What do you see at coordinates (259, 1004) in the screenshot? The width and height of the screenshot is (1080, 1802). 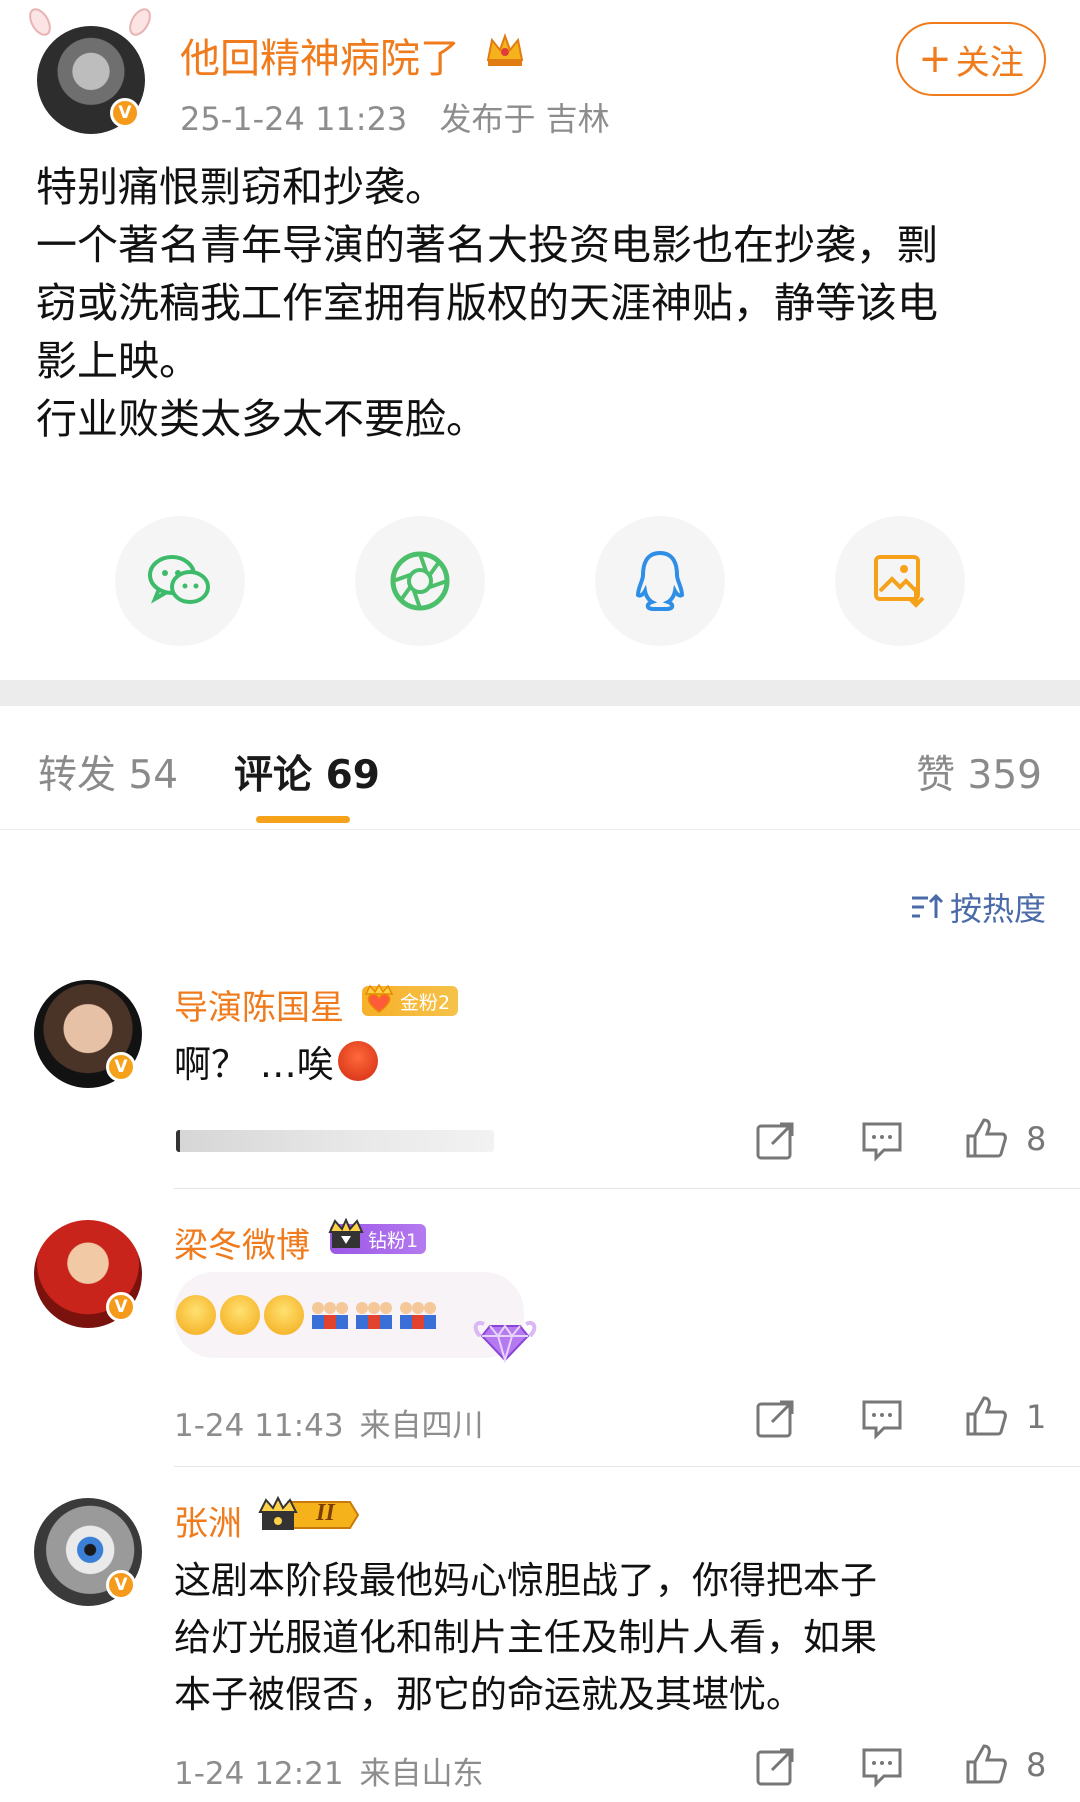 I see `commenter-name: 导演陈国星` at bounding box center [259, 1004].